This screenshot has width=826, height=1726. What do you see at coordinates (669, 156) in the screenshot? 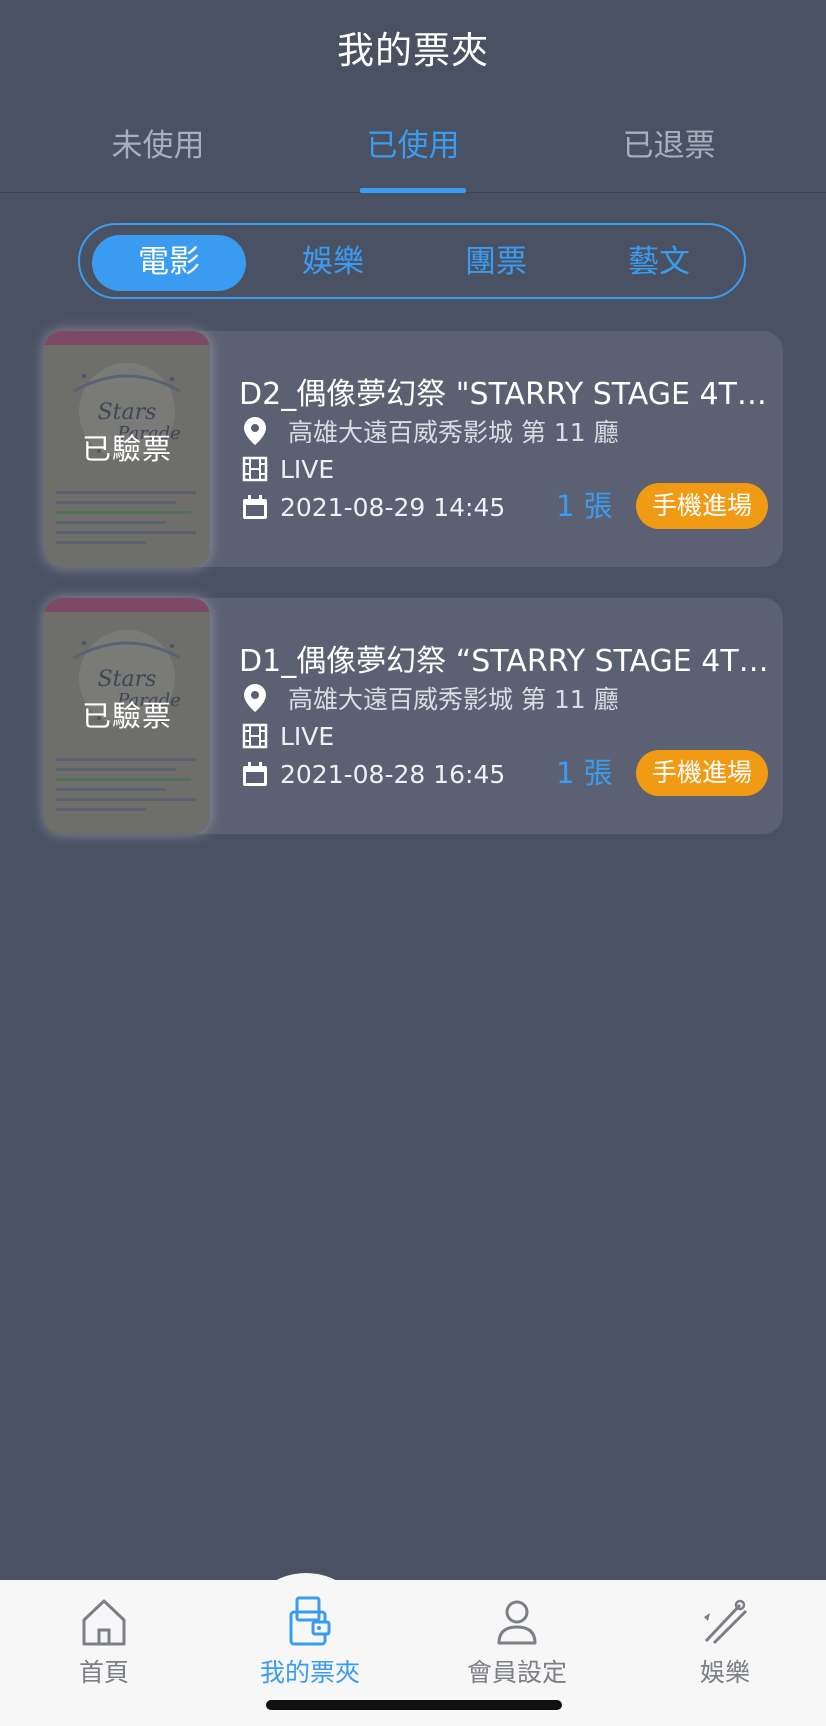
I see `tab-refunded: 已退票` at bounding box center [669, 156].